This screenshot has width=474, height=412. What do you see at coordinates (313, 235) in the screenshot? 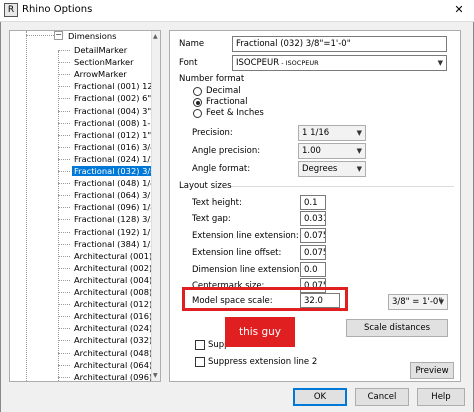
I see `extension-line-extension-field: 0.075` at bounding box center [313, 235].